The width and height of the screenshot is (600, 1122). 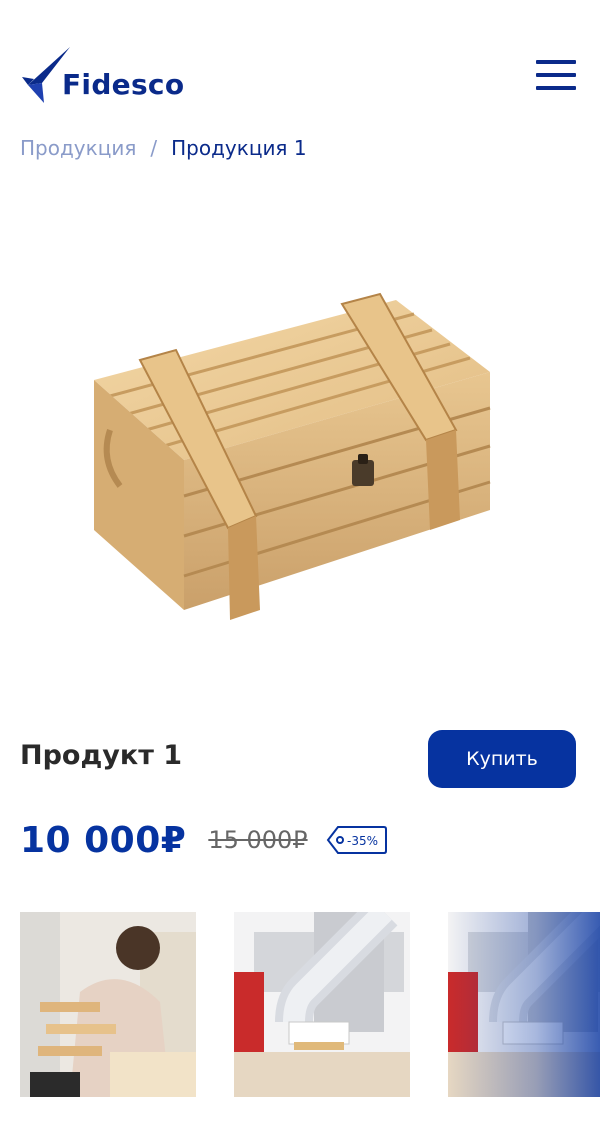 I want to click on logo: Fidesco, so click(x=105, y=75).